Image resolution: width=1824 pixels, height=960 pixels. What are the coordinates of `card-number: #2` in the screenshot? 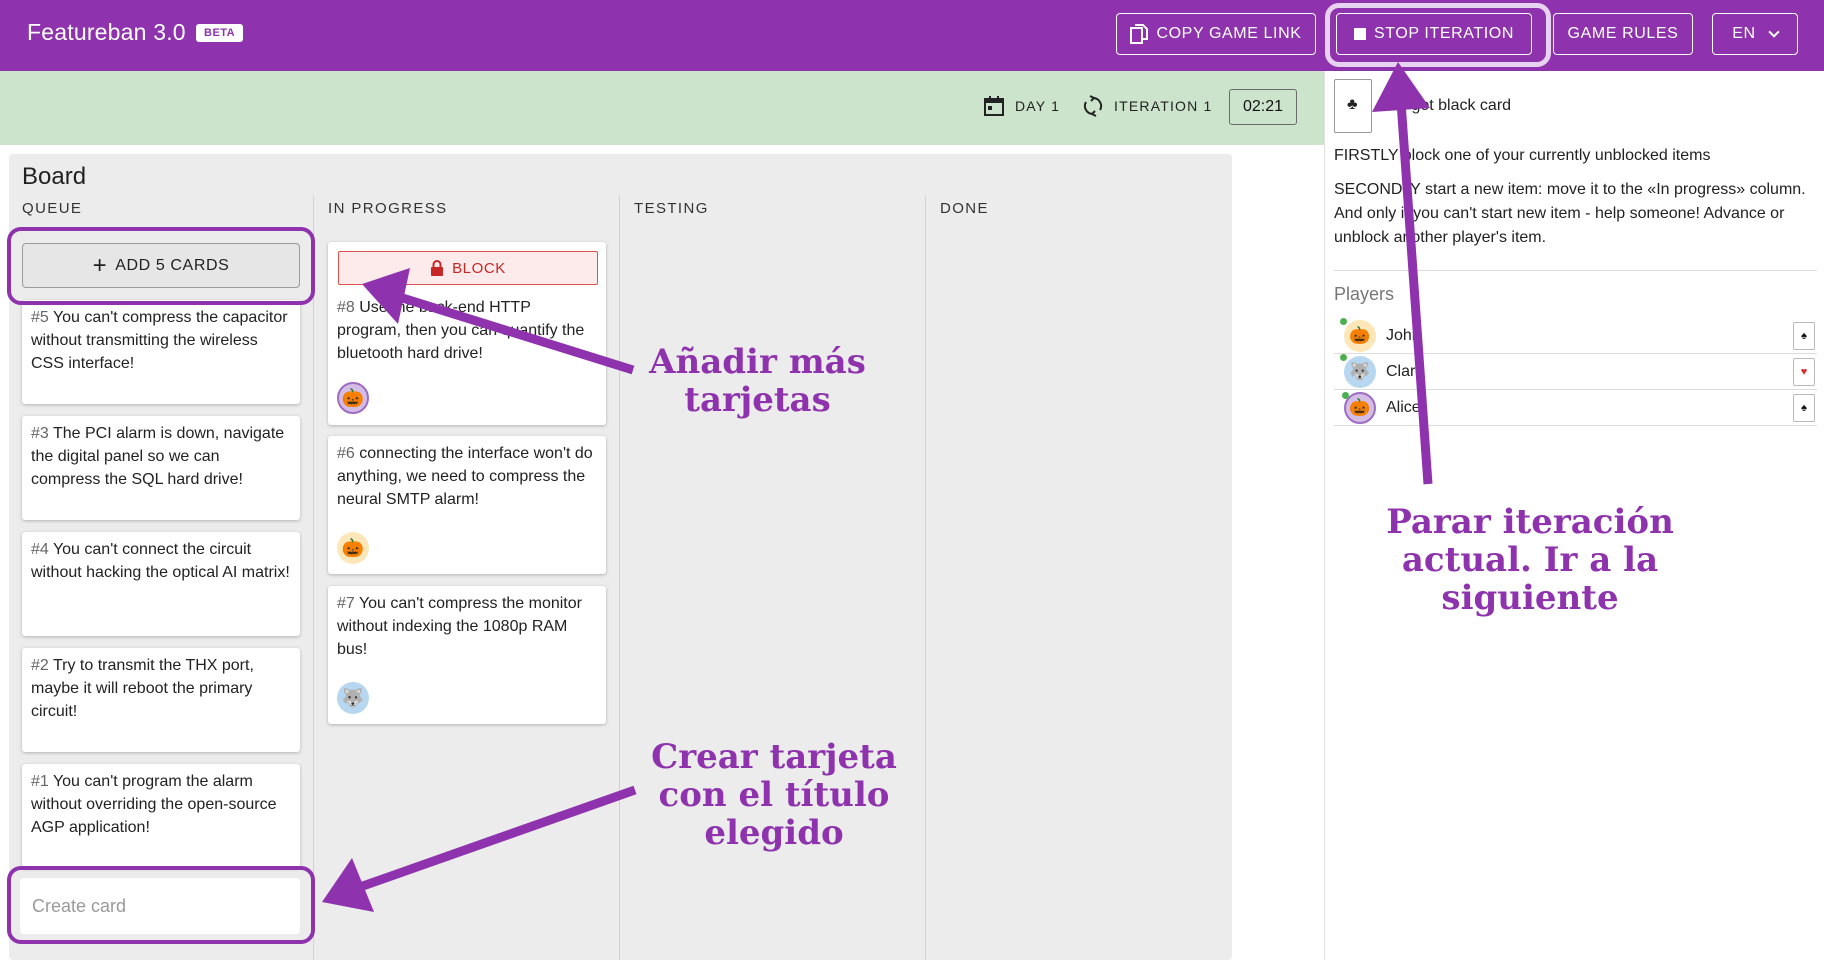 It's located at (40, 665).